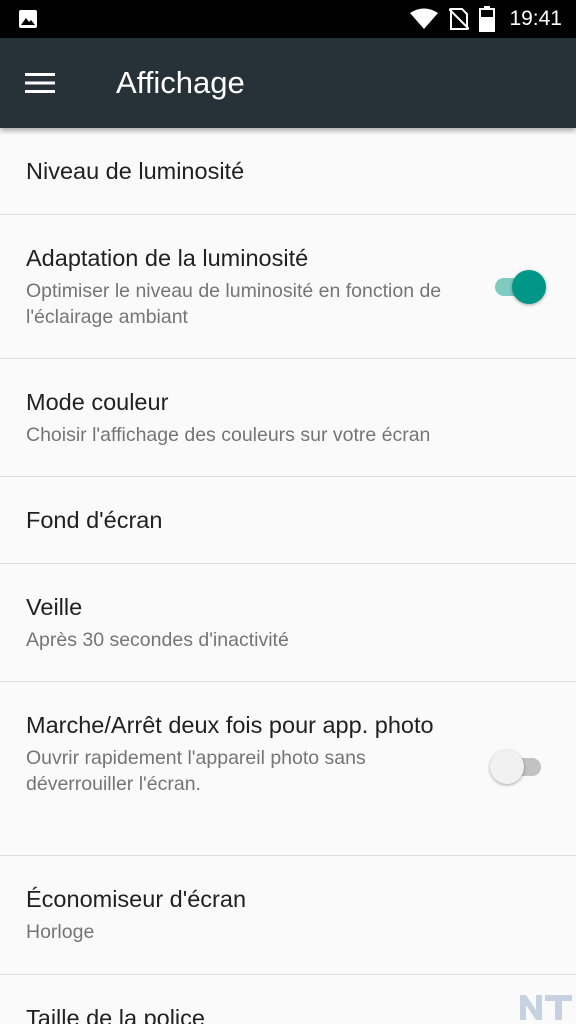 Image resolution: width=576 pixels, height=1024 pixels. I want to click on menu-button, so click(40, 83).